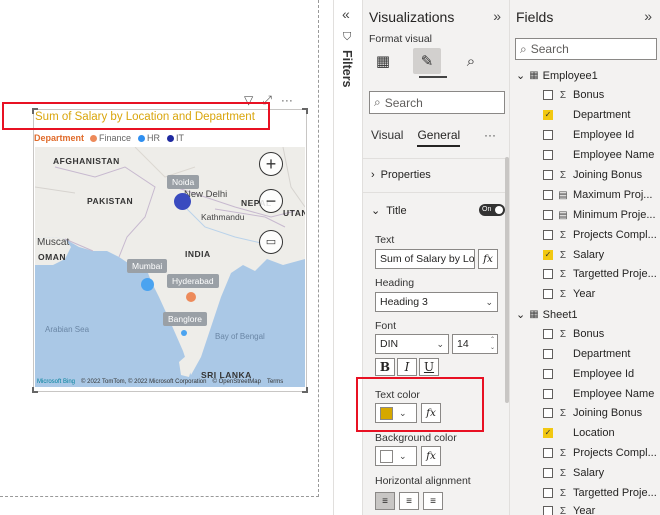 Image resolution: width=660 pixels, height=515 pixels. I want to click on fields-search-input: ⌕ Search, so click(586, 49).